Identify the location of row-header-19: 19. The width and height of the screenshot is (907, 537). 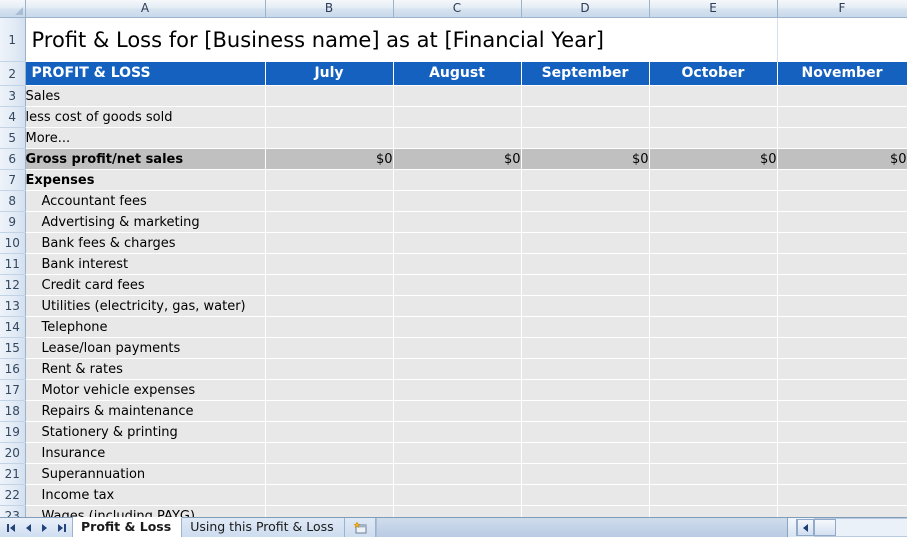
(13, 432).